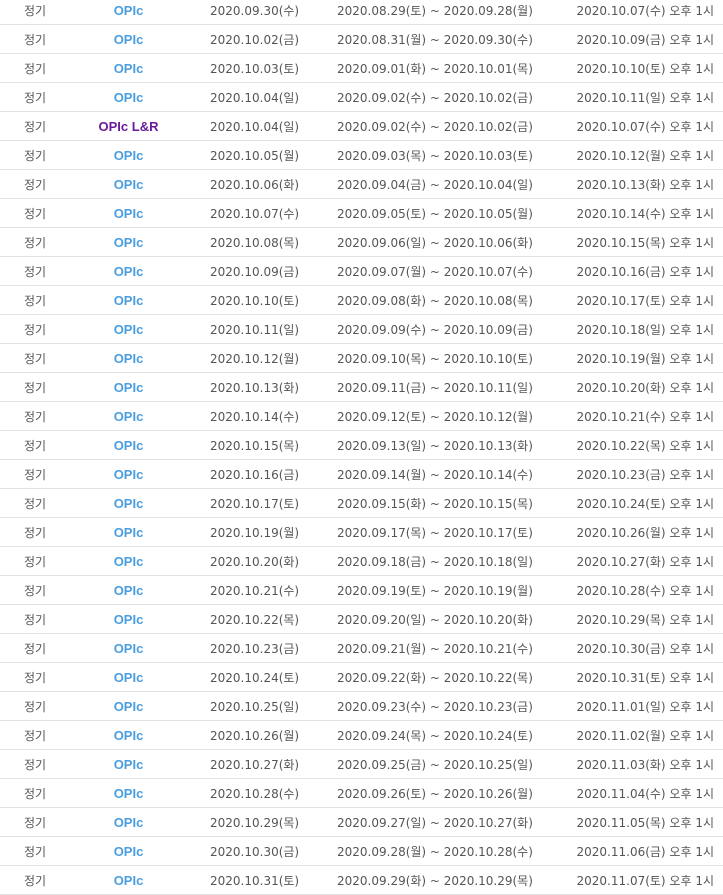  What do you see at coordinates (645, 764) in the screenshot?
I see `result-date-cell: 2020.11.03(화) 오후 1시` at bounding box center [645, 764].